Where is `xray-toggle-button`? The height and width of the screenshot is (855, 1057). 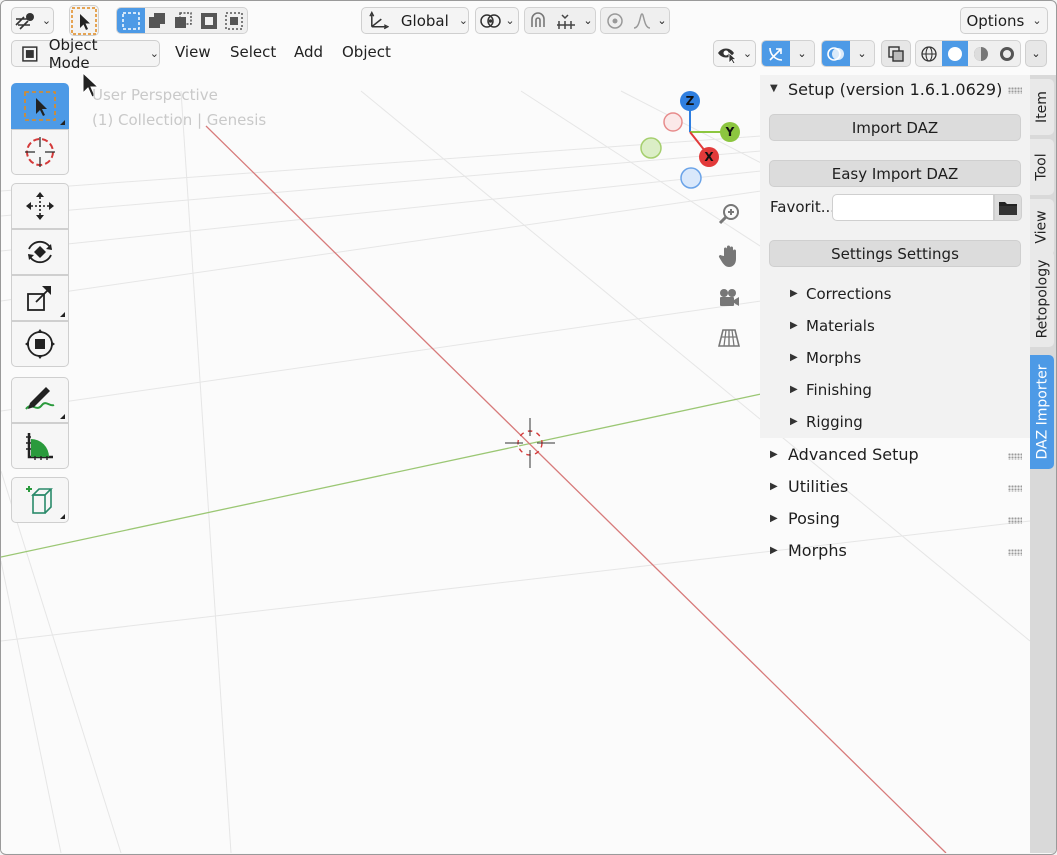
xray-toggle-button is located at coordinates (896, 53).